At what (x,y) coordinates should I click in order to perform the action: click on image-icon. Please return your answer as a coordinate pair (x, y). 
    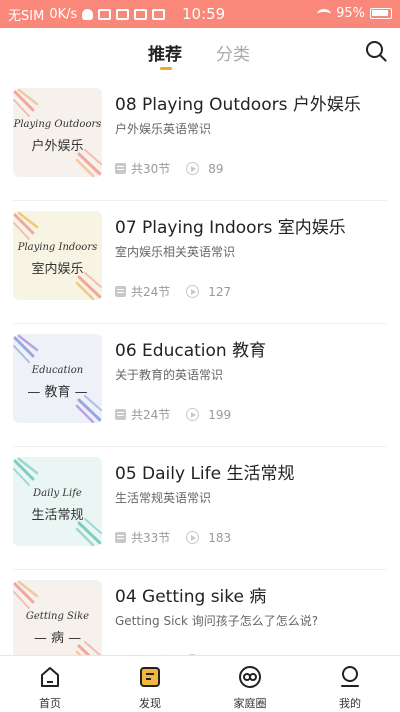
    Looking at the image, I should click on (141, 14).